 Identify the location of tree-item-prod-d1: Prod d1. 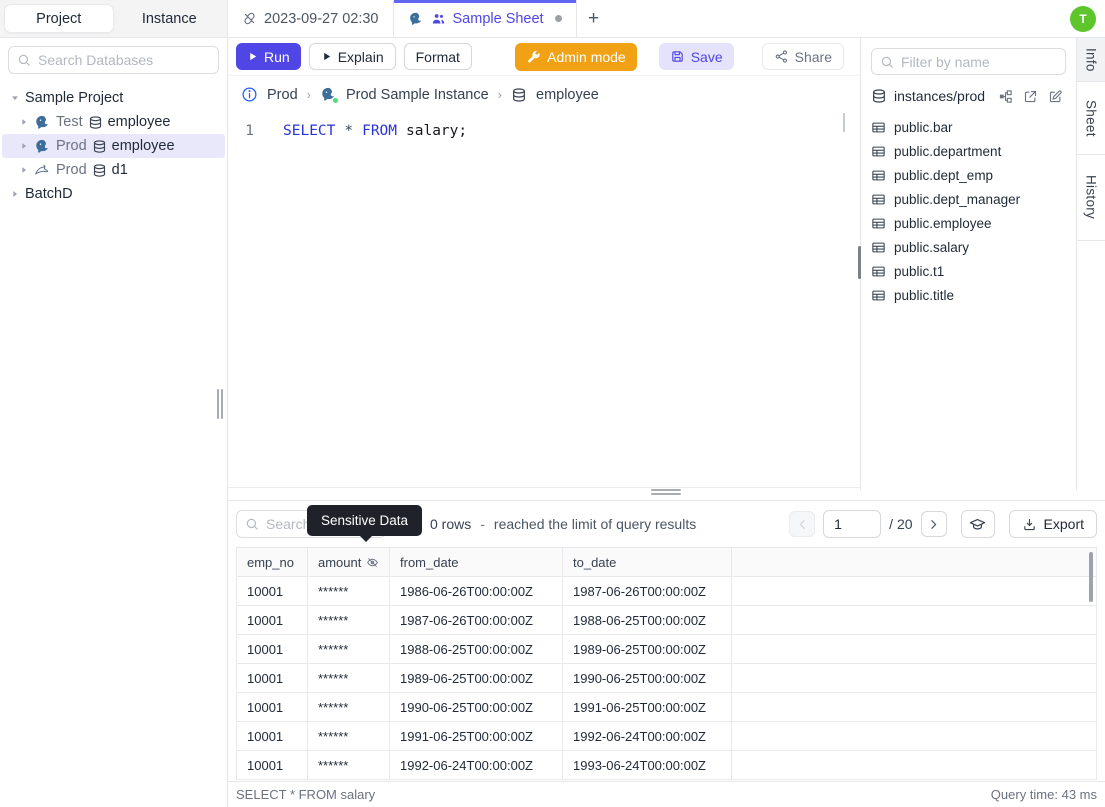
(113, 170).